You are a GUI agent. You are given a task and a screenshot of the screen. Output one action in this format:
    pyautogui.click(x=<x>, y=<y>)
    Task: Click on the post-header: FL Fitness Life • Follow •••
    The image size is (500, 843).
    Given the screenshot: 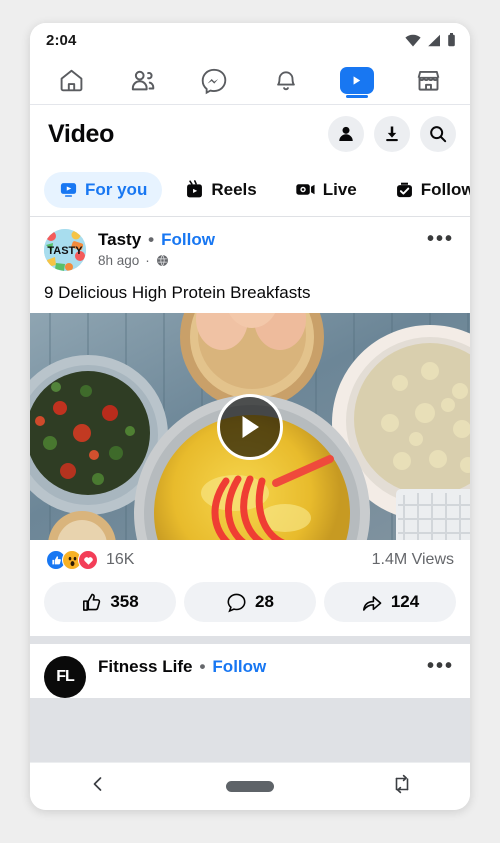 What is the action you would take?
    pyautogui.click(x=250, y=671)
    